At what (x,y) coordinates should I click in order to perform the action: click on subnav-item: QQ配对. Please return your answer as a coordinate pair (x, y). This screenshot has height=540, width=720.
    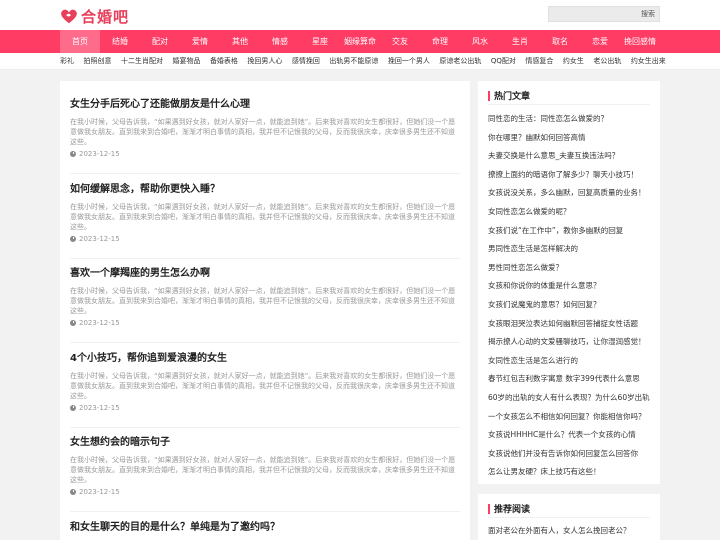
    Looking at the image, I should click on (503, 61).